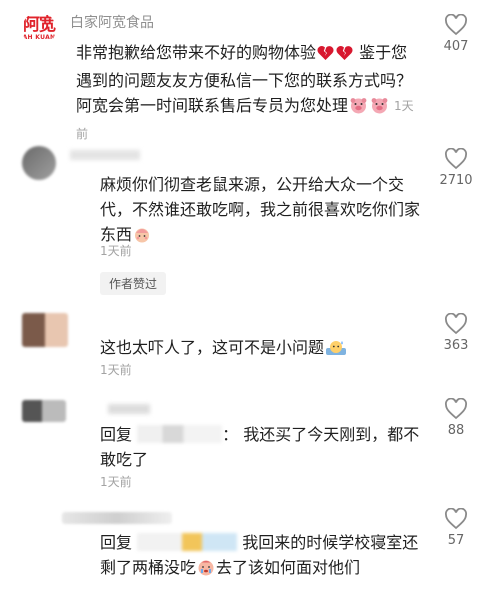 The width and height of the screenshot is (485, 598). Describe the element at coordinates (39, 25) in the screenshot. I see `brand-logo-text: 阿宽` at that location.